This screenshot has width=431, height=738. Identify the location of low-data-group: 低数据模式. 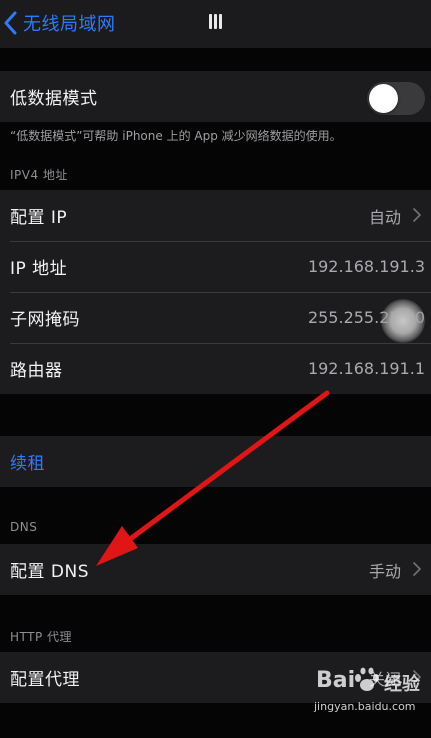
(215, 96).